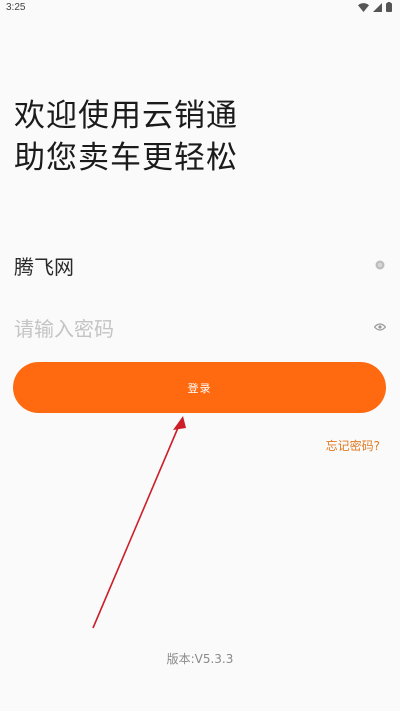 The width and height of the screenshot is (400, 711). Describe the element at coordinates (16, 7) in the screenshot. I see `status-time: 3:25` at that location.